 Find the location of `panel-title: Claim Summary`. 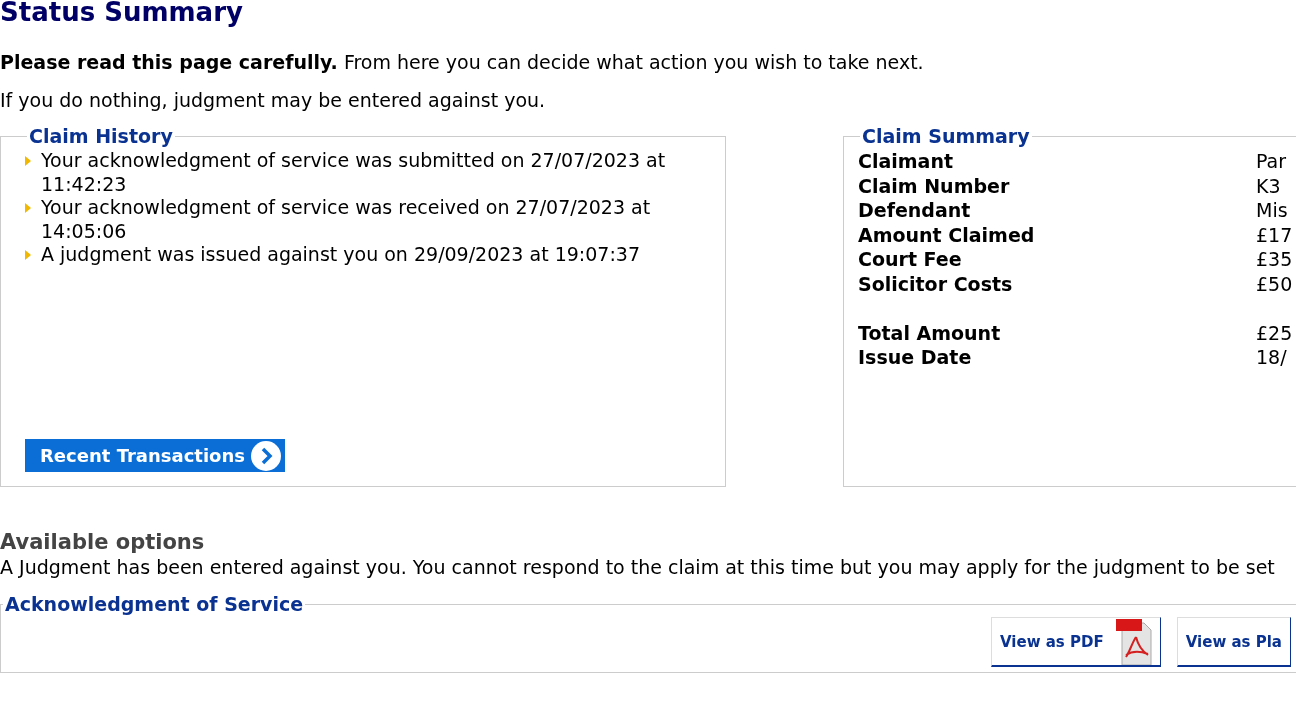

panel-title: Claim Summary is located at coordinates (946, 136).